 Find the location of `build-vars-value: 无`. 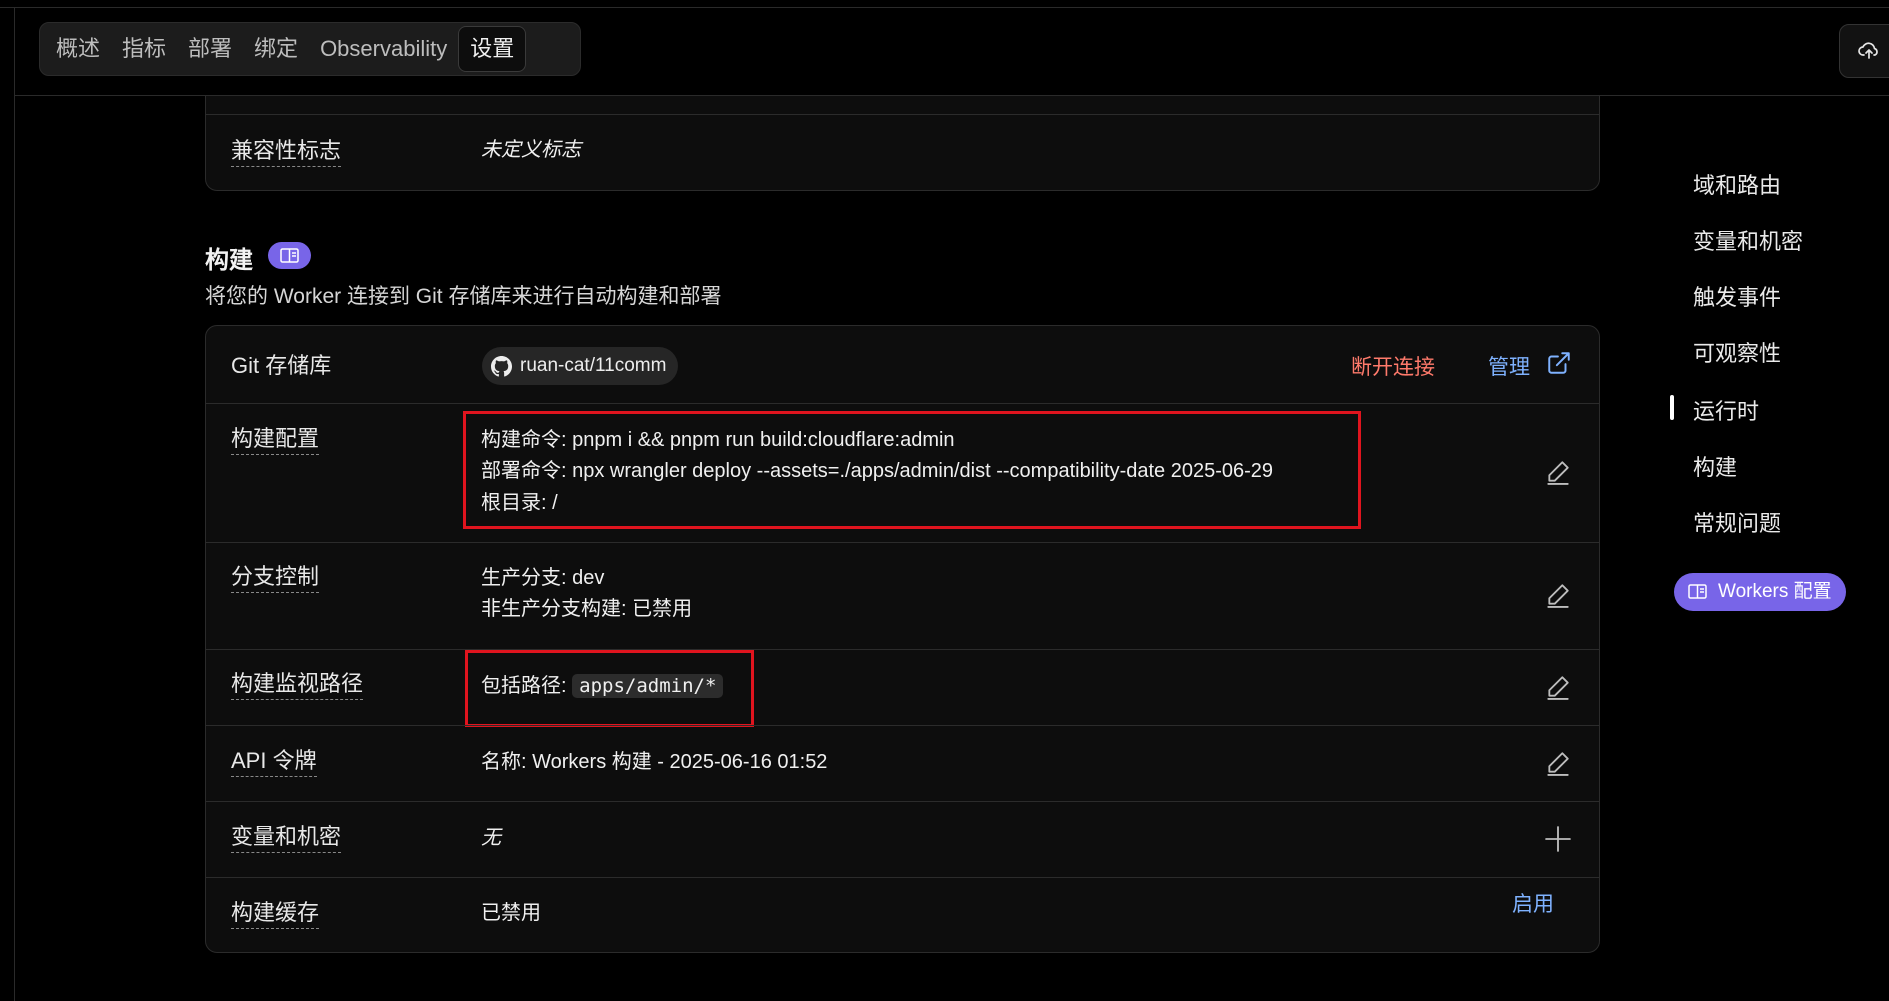

build-vars-value: 无 is located at coordinates (491, 838).